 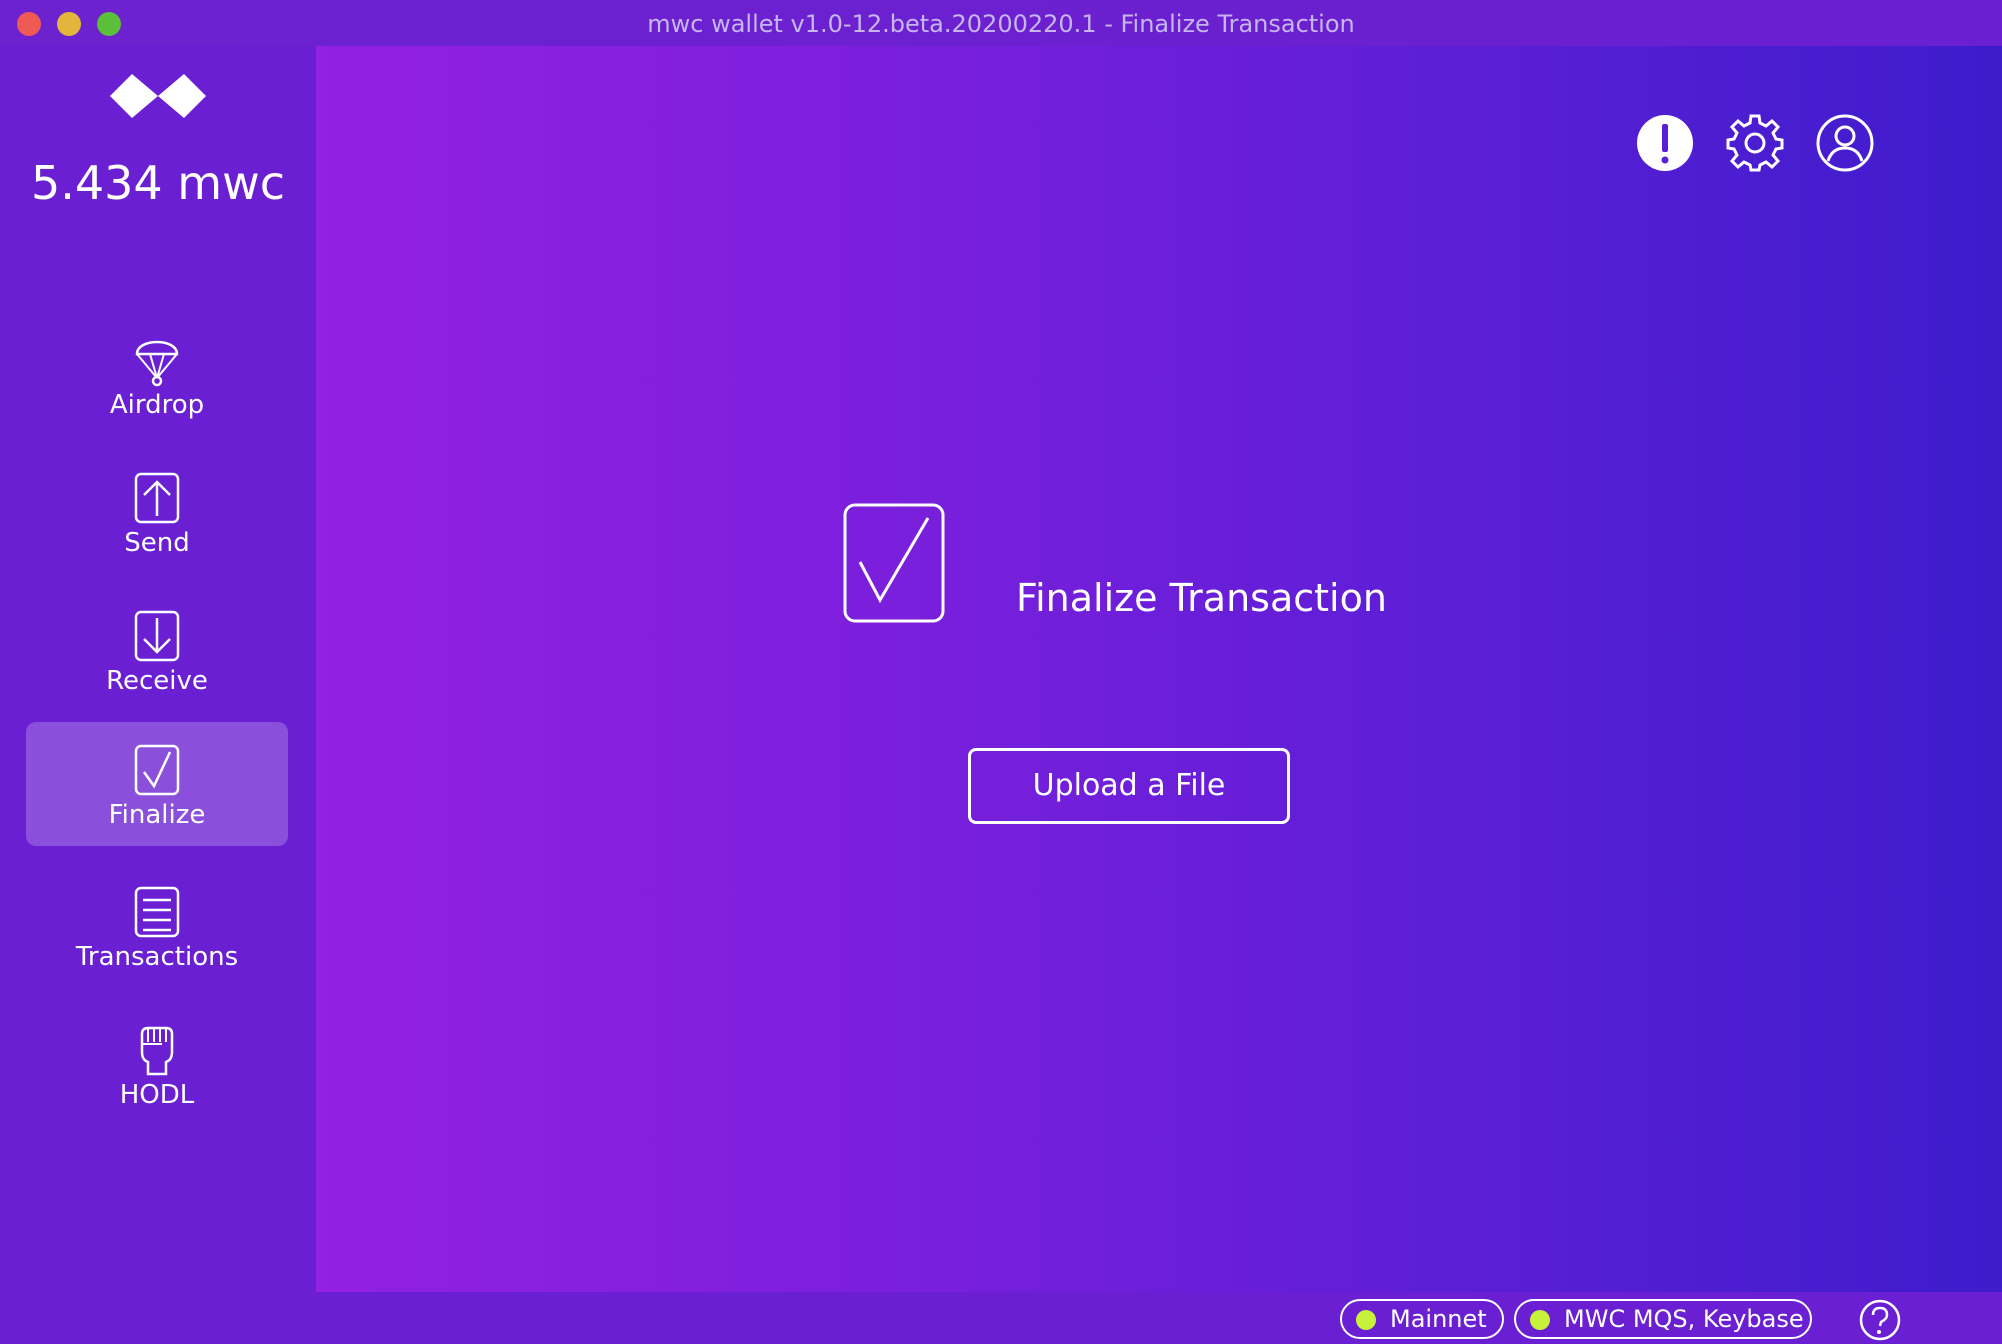 I want to click on listener-status-badge: MWC MQS, Keybase, so click(x=1663, y=1319).